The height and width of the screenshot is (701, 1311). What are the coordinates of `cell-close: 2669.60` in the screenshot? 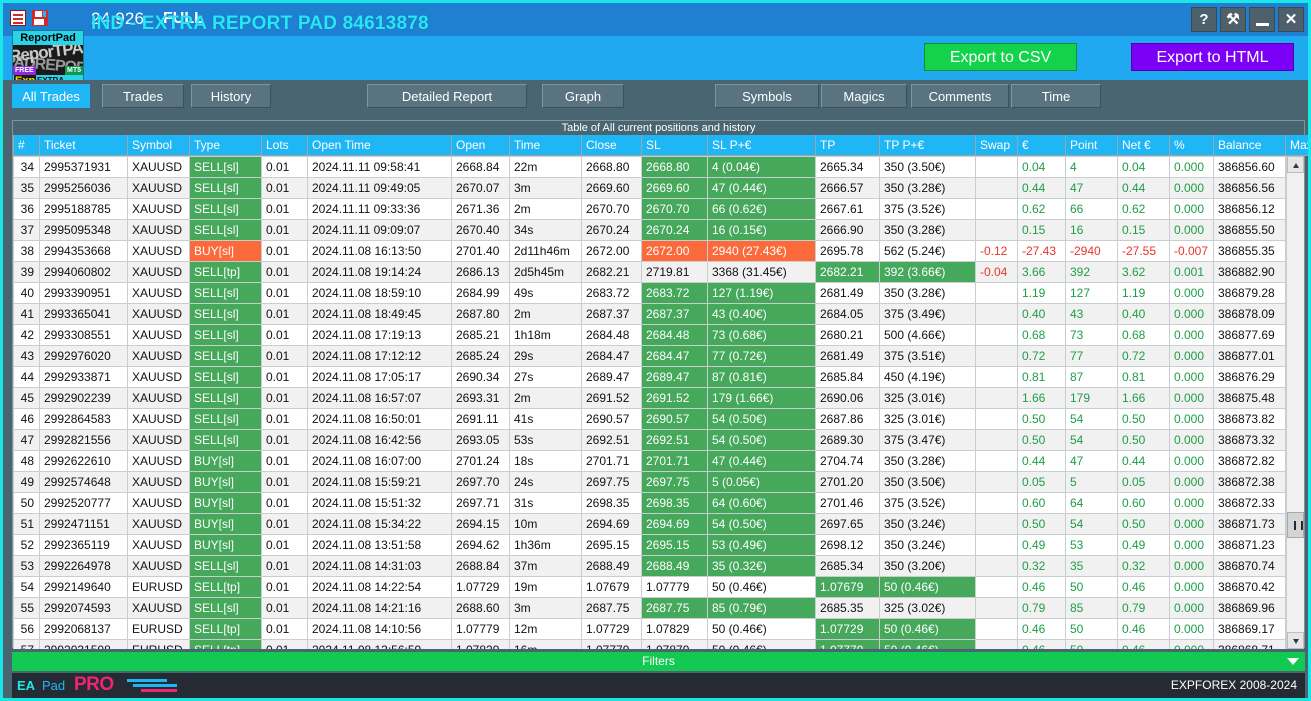 It's located at (611, 188).